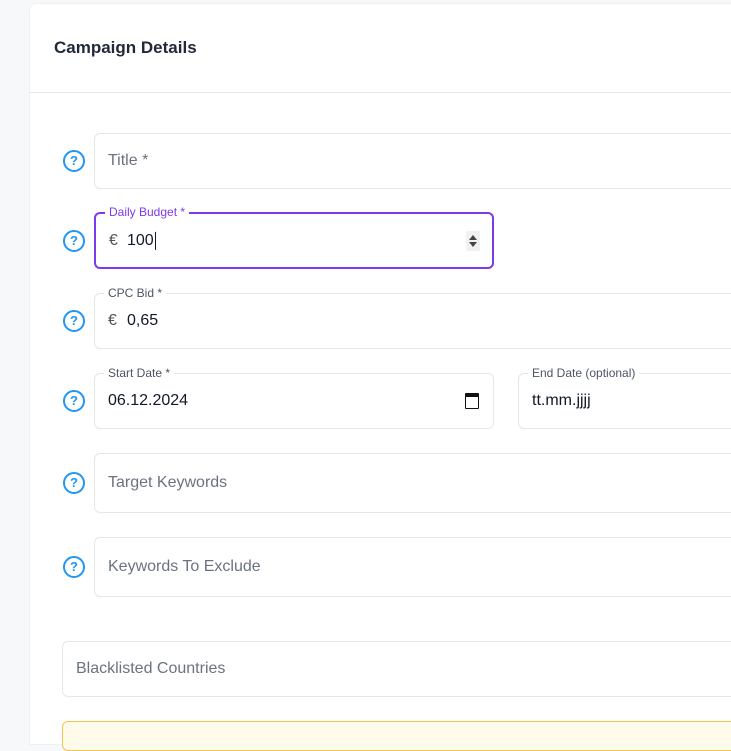  Describe the element at coordinates (113, 240) in the screenshot. I see `daily-budget-currency: €` at that location.